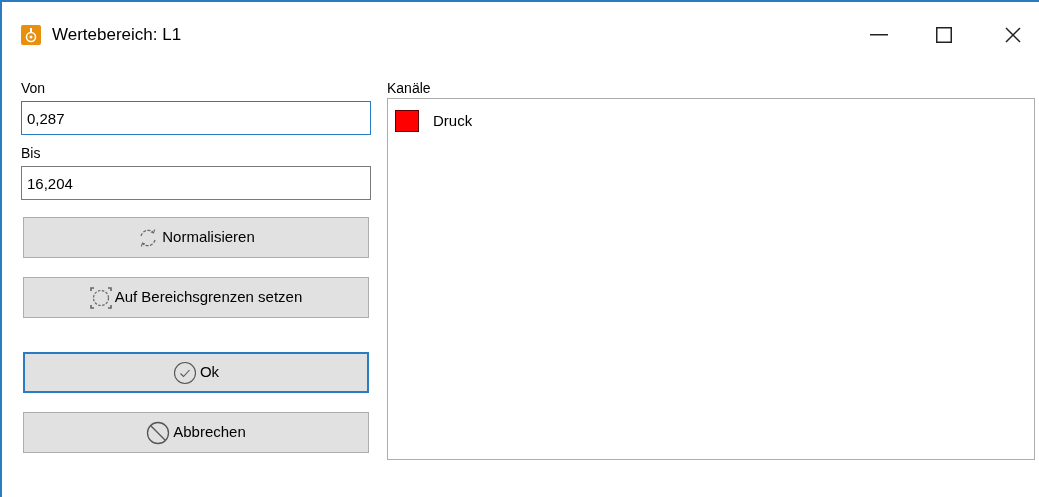  What do you see at coordinates (196, 432) in the screenshot?
I see `dialog-button: Abbrechen` at bounding box center [196, 432].